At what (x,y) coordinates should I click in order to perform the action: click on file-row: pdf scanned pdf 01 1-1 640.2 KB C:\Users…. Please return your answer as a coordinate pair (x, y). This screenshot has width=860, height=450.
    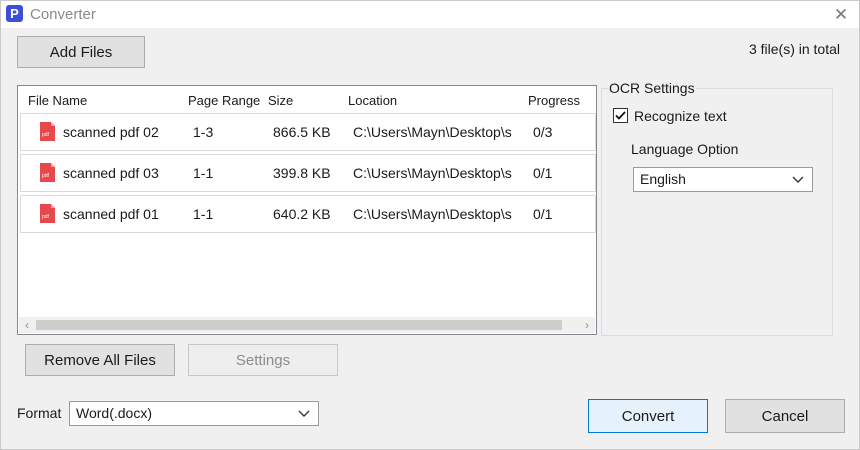
    Looking at the image, I should click on (308, 214).